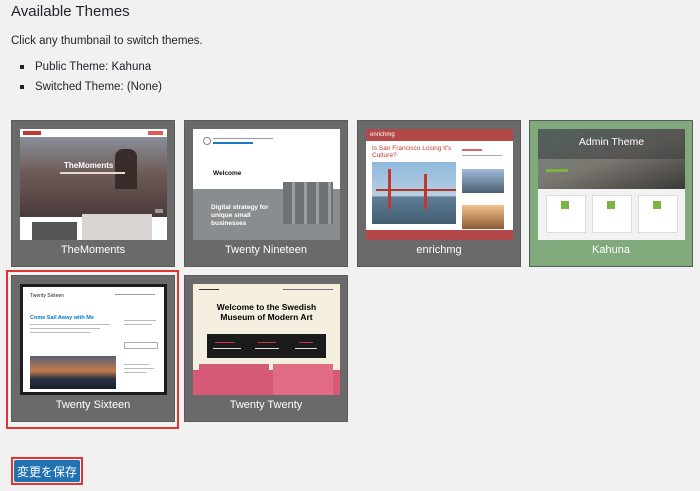 This screenshot has width=700, height=491. I want to click on theme-tile-kahuna: Admin Theme Kahuna, so click(611, 193).